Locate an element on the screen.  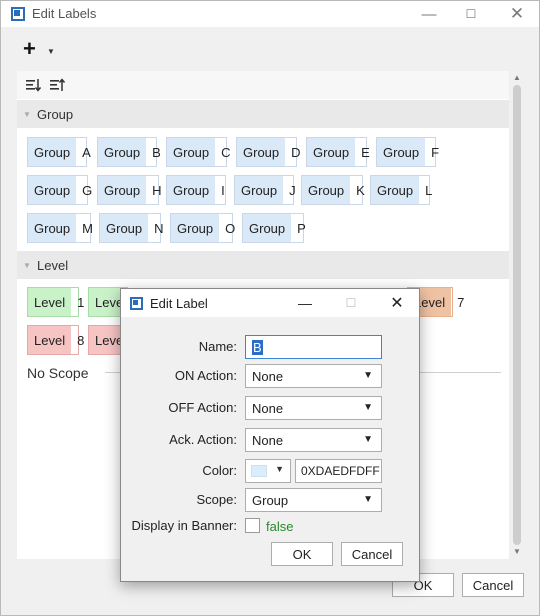
ack-action-select: None ▼ is located at coordinates (313, 440).